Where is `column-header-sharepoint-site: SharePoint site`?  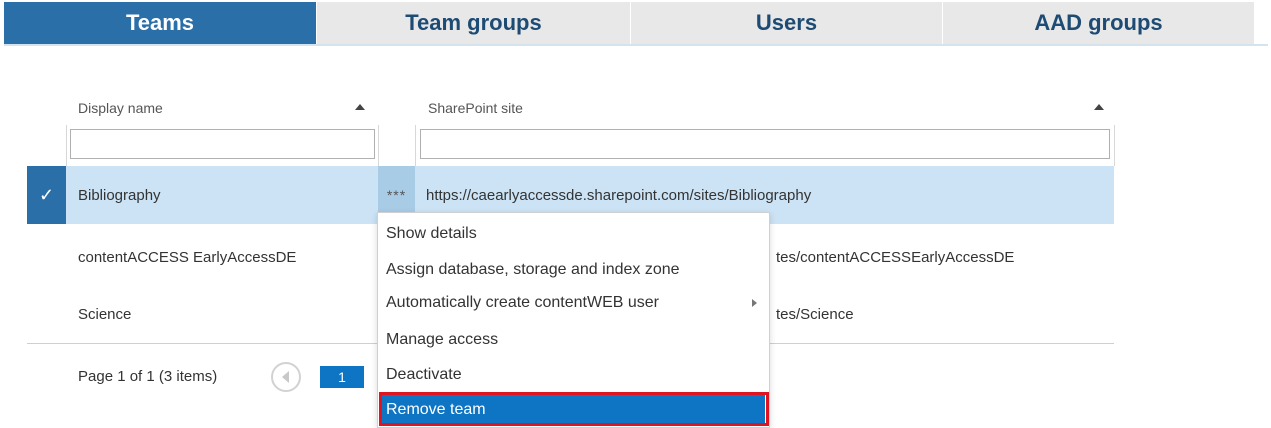 column-header-sharepoint-site: SharePoint site is located at coordinates (475, 108).